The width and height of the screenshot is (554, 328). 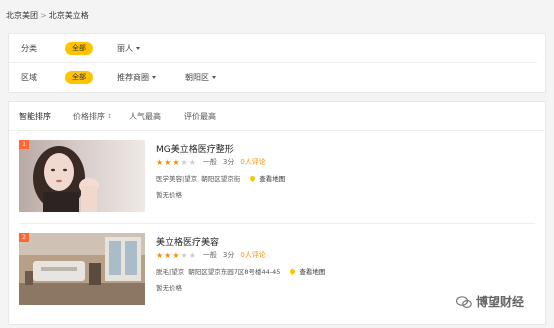 I want to click on category-dropdown-beauty: 丽人, so click(x=128, y=48).